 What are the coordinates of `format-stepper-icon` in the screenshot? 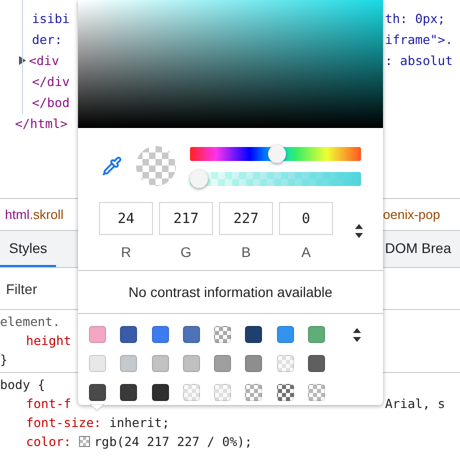 It's located at (359, 231).